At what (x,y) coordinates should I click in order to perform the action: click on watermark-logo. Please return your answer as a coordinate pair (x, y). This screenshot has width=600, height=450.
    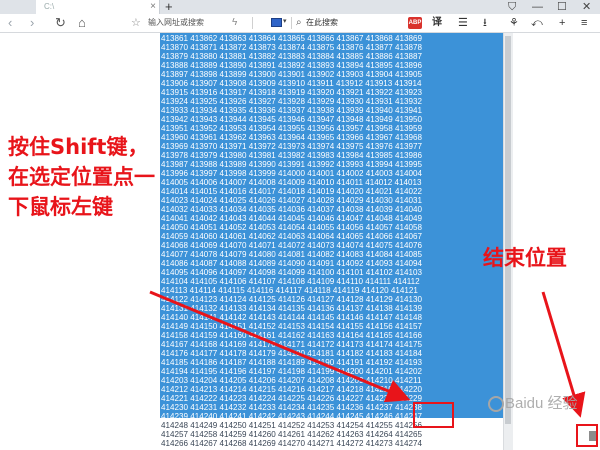
    Looking at the image, I should click on (496, 404).